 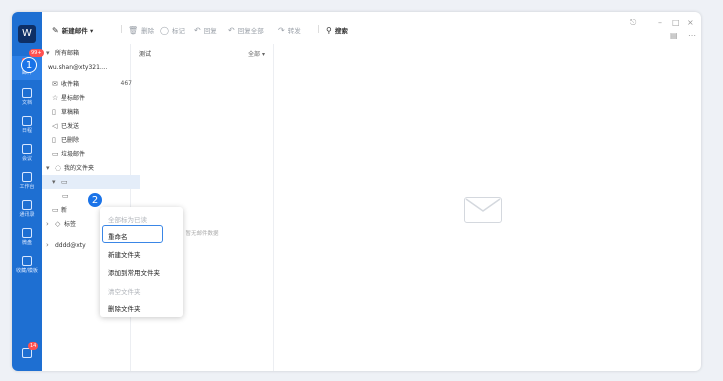 What do you see at coordinates (55, 30) in the screenshot?
I see `compose-icon: ✎` at bounding box center [55, 30].